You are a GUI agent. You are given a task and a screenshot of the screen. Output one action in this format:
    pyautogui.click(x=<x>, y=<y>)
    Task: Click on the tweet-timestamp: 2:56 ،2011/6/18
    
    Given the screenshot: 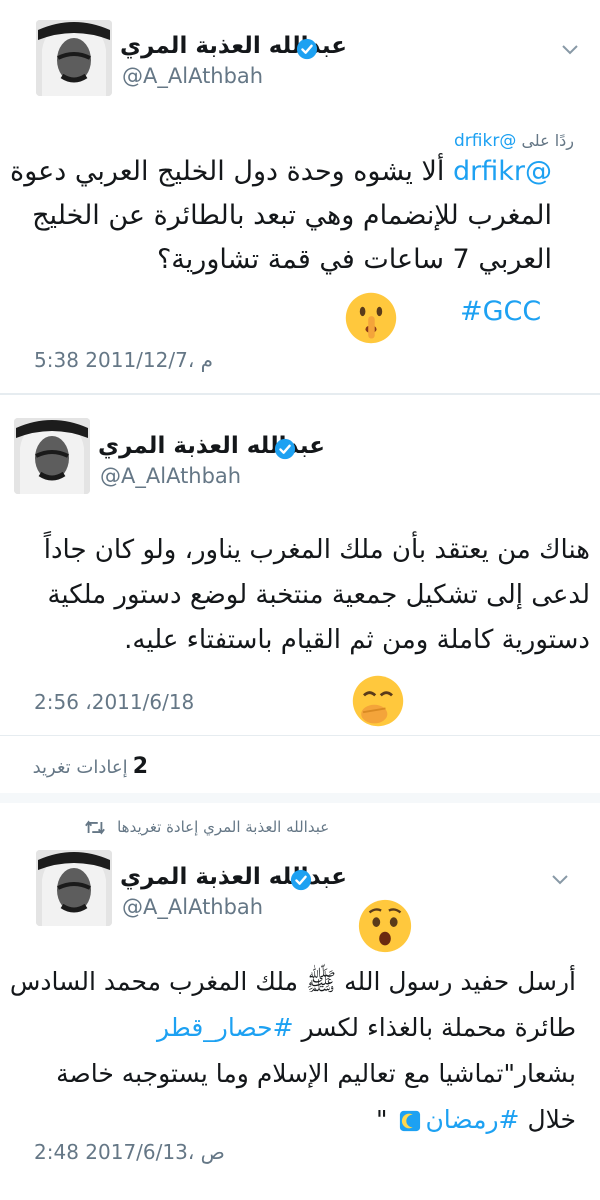 What is the action you would take?
    pyautogui.click(x=114, y=702)
    